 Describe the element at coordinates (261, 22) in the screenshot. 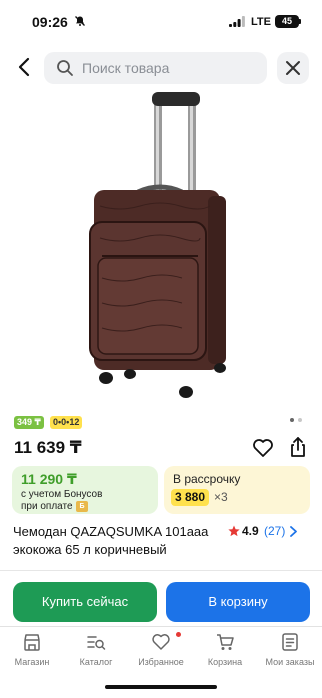

I see `network-label: LTE` at that location.